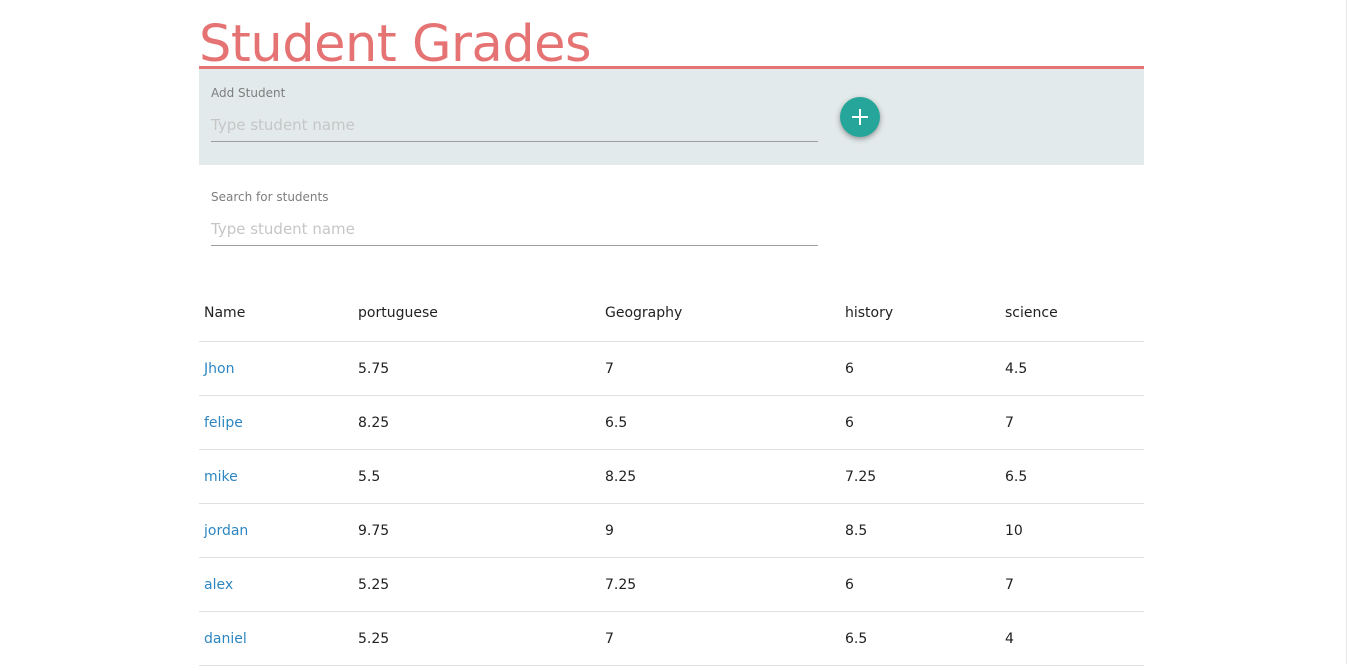 Image resolution: width=1347 pixels, height=666 pixels. Describe the element at coordinates (514, 125) in the screenshot. I see `add-student-input` at that location.